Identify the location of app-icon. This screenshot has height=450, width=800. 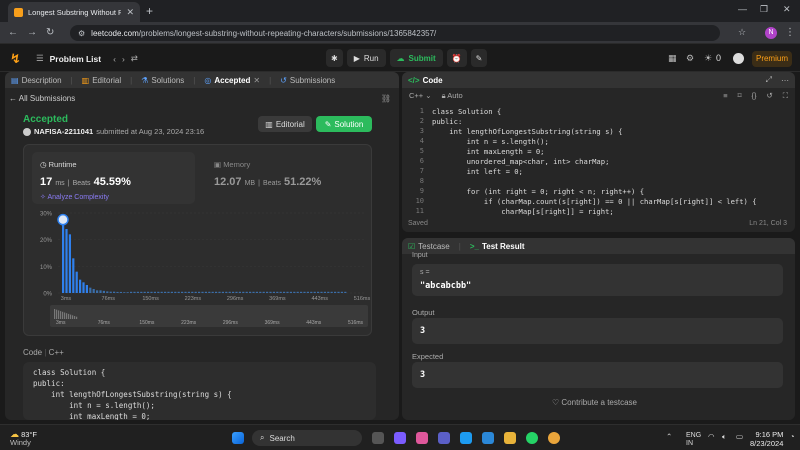
(400, 438).